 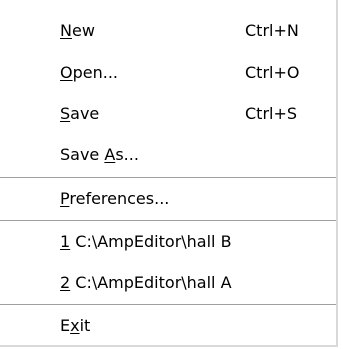 What do you see at coordinates (77, 30) in the screenshot?
I see `menu-item-label: New` at bounding box center [77, 30].